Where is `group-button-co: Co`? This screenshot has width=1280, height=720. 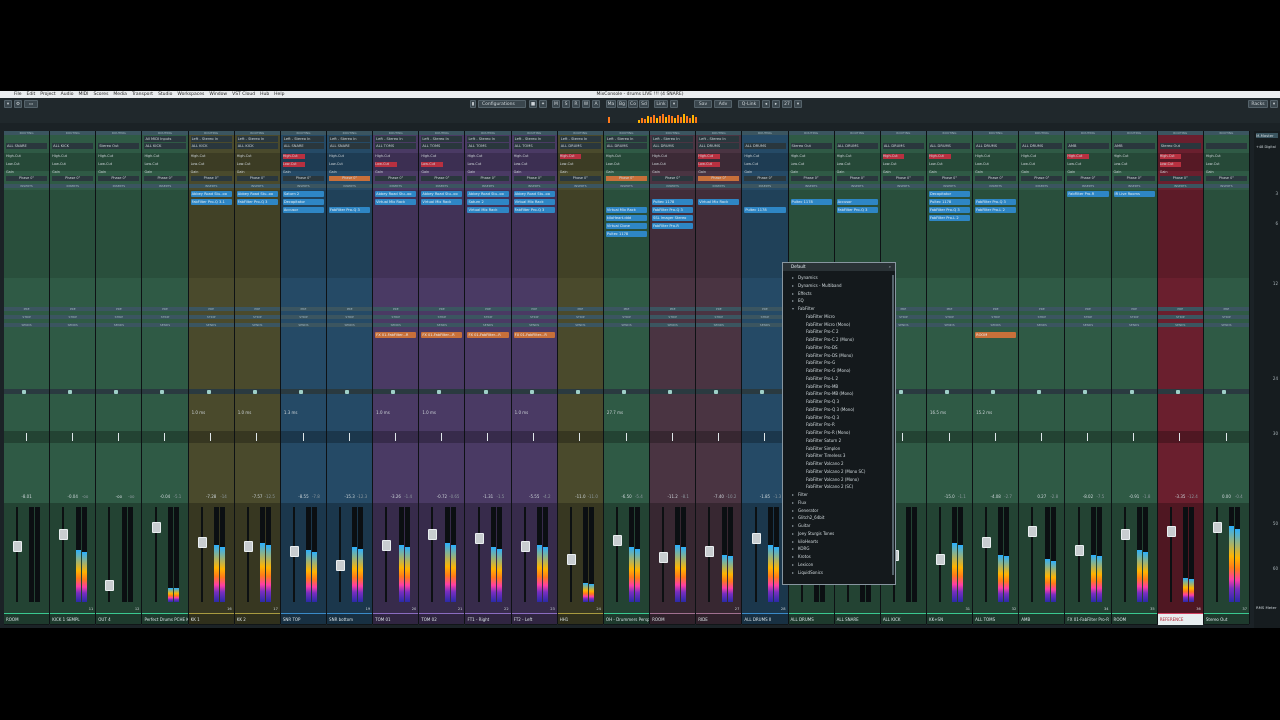 group-button-co: Co is located at coordinates (633, 104).